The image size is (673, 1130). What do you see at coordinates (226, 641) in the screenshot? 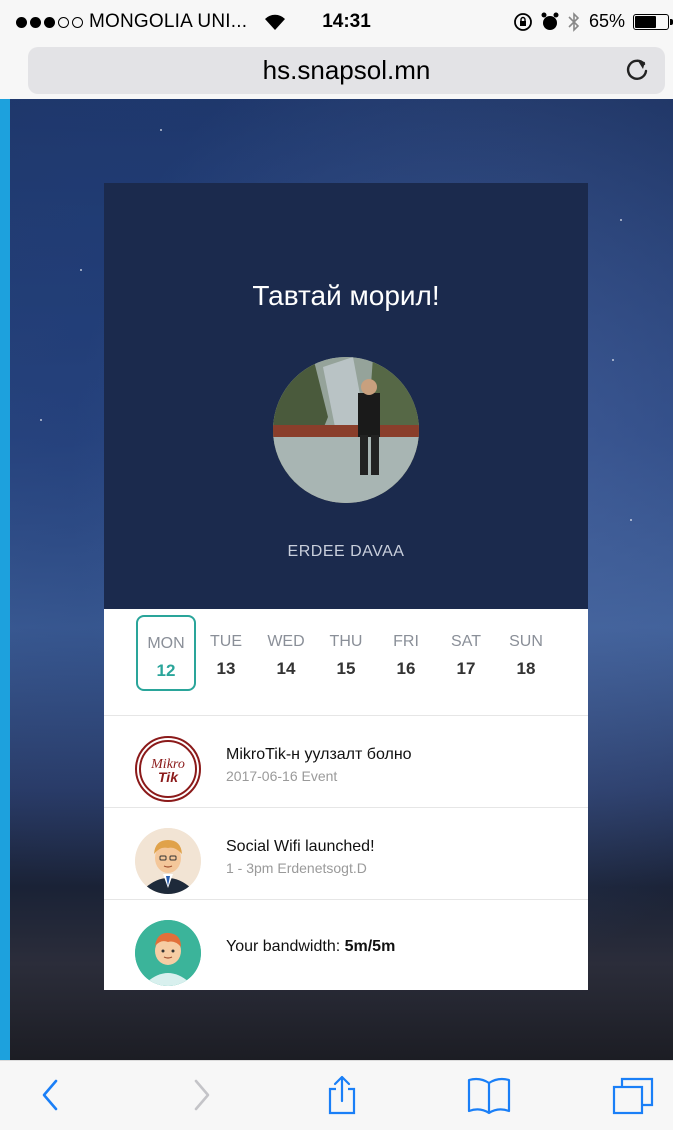
I see `day-name: TUE` at bounding box center [226, 641].